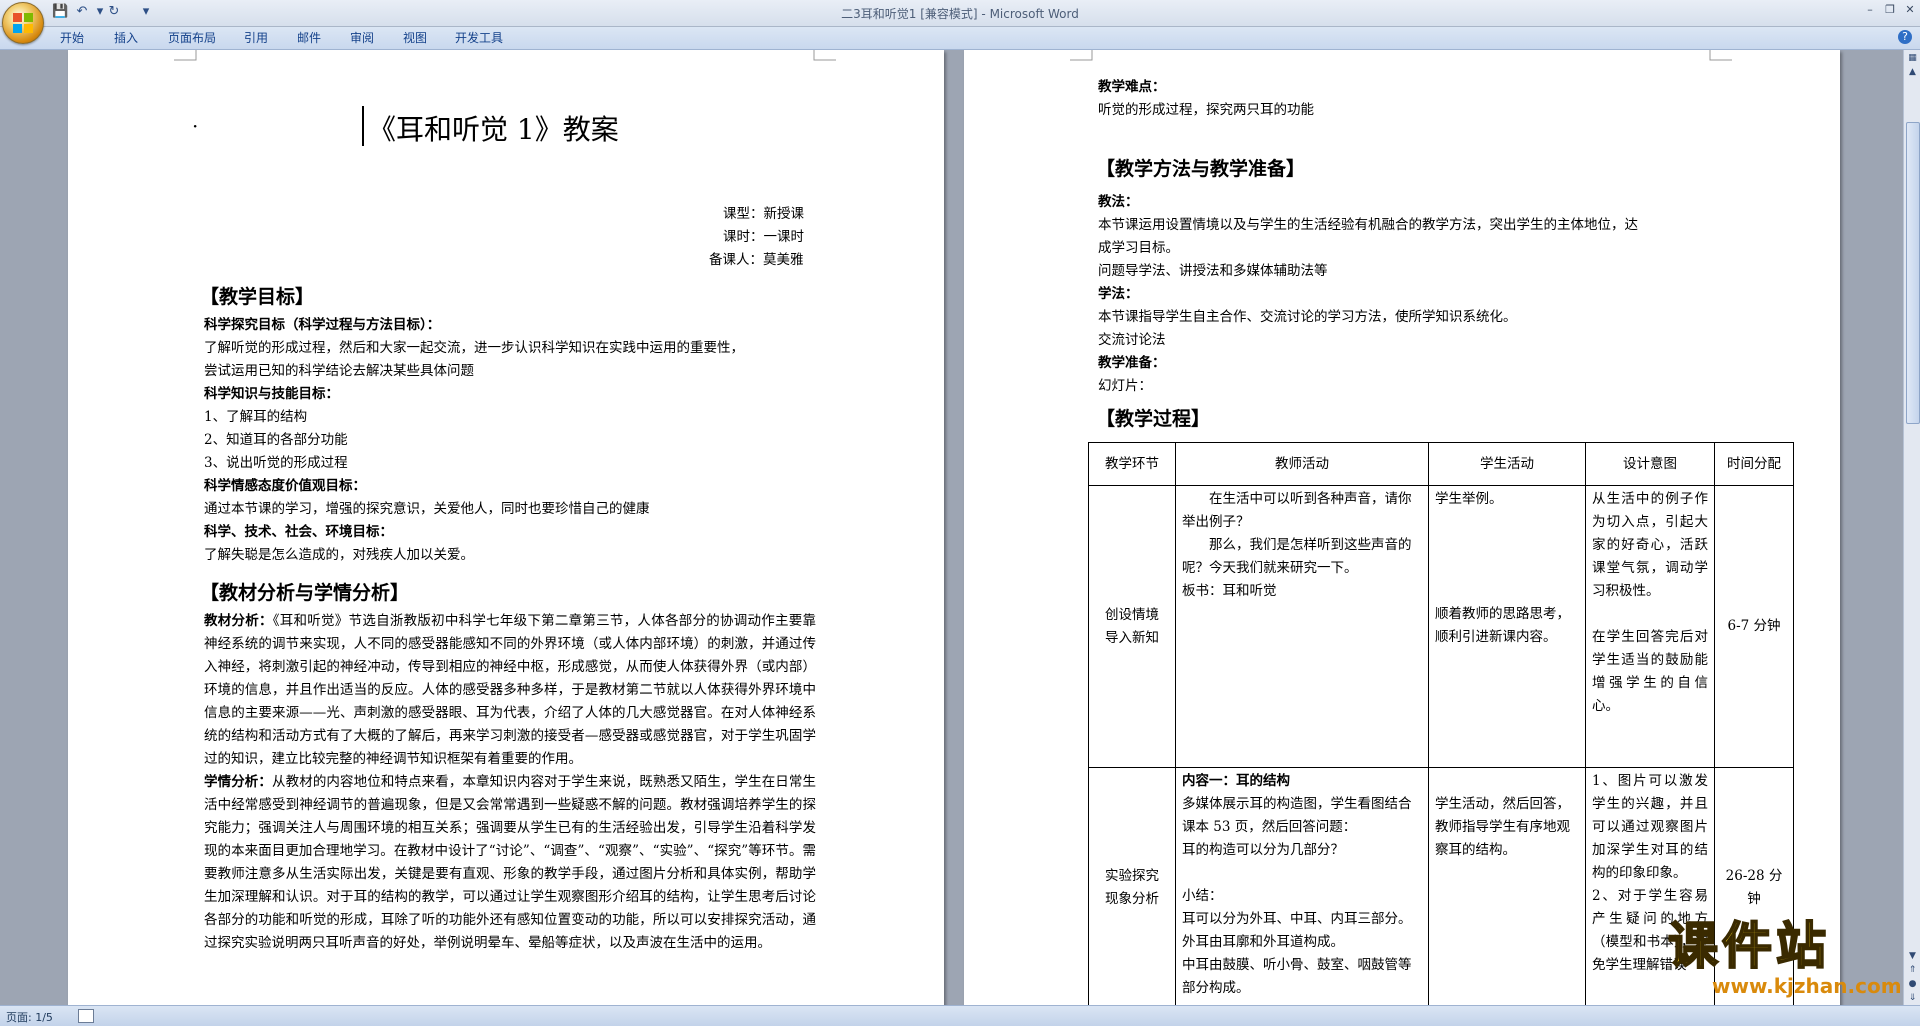 The height and width of the screenshot is (1026, 1920). Describe the element at coordinates (1307, 317) in the screenshot. I see `learn-method-text: 本节课指导学生自主合作、交流讨论的学习方法，使所学知识系统化。` at that location.